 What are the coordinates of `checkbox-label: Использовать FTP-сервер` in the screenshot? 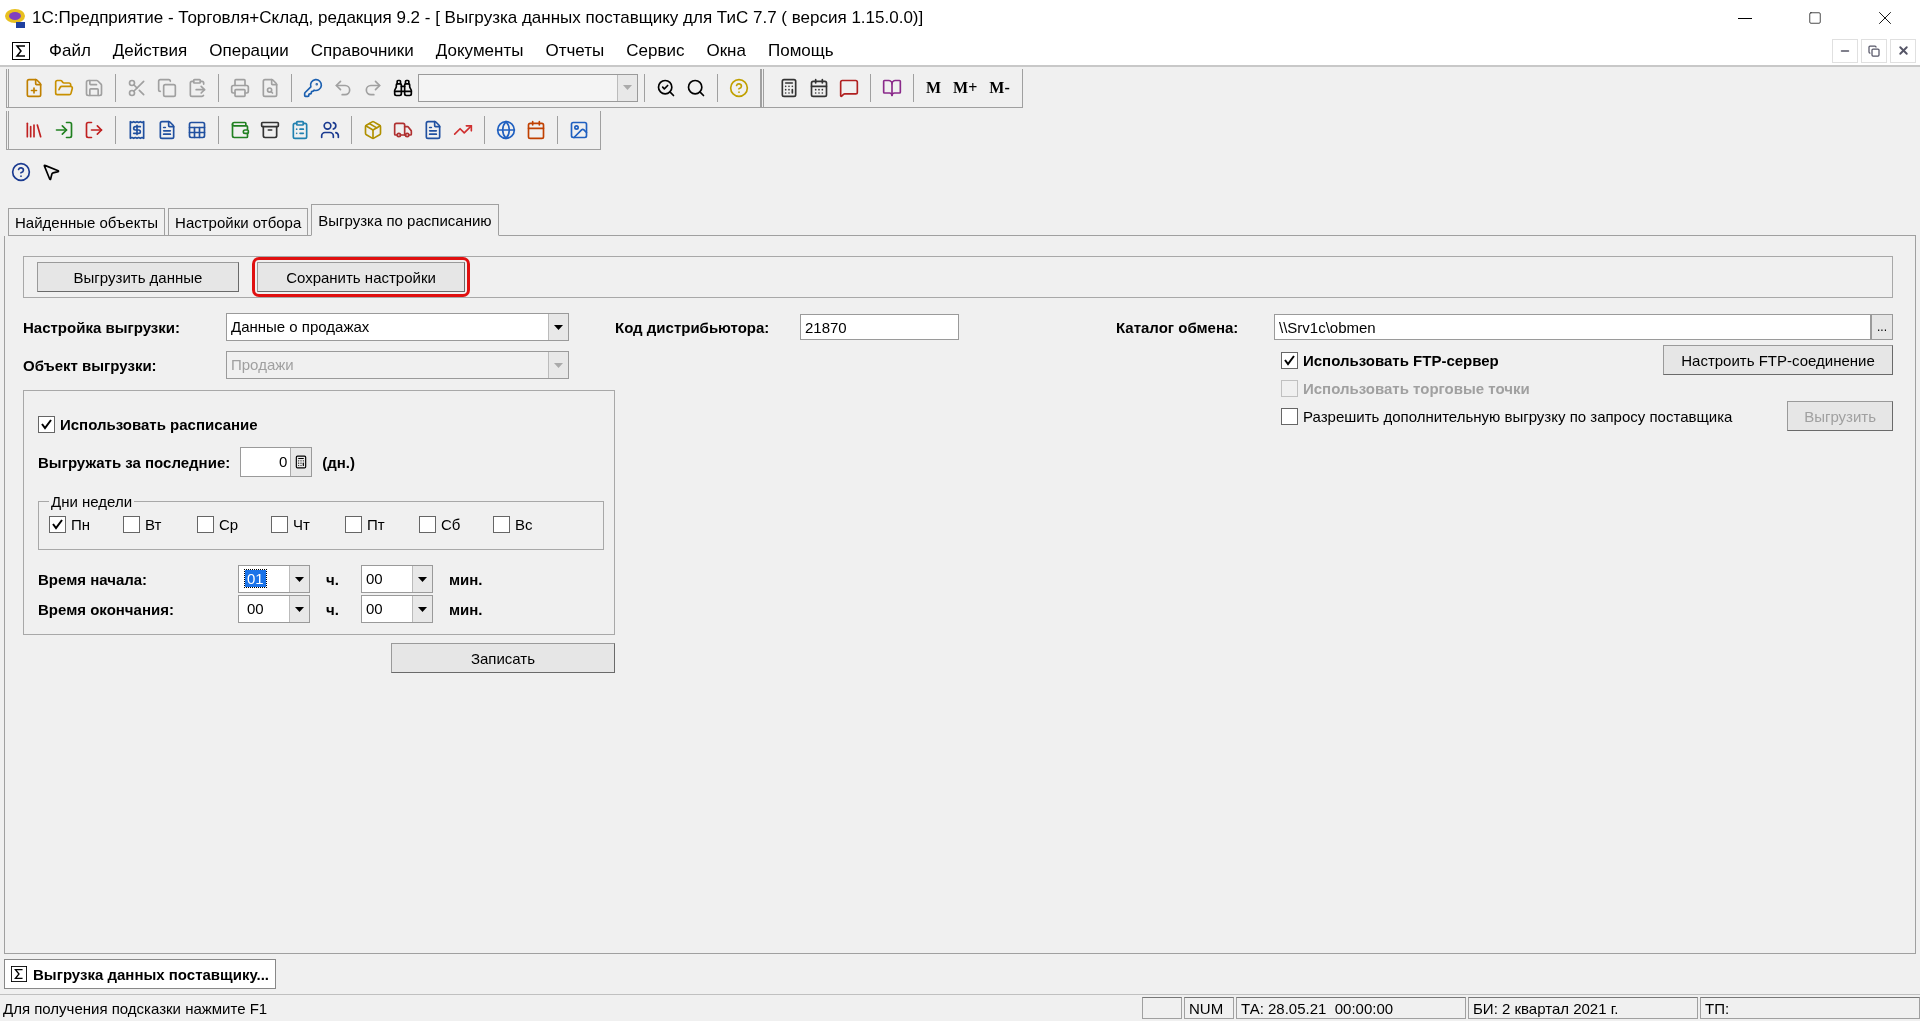 It's located at (1401, 360).